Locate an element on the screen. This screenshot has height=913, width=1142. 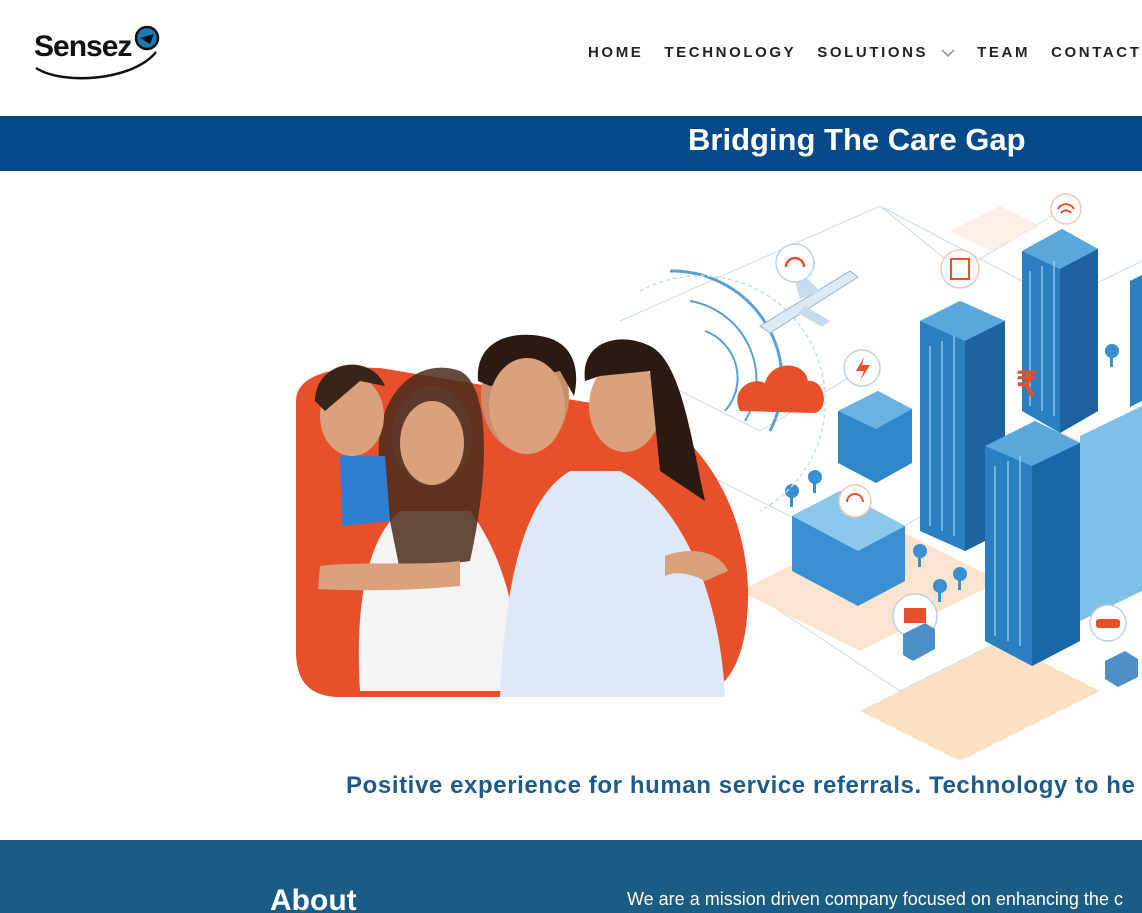
main-nav: HOME TECHNOLOGY SOLUTIONS TEAM CONTACT is located at coordinates (865, 52).